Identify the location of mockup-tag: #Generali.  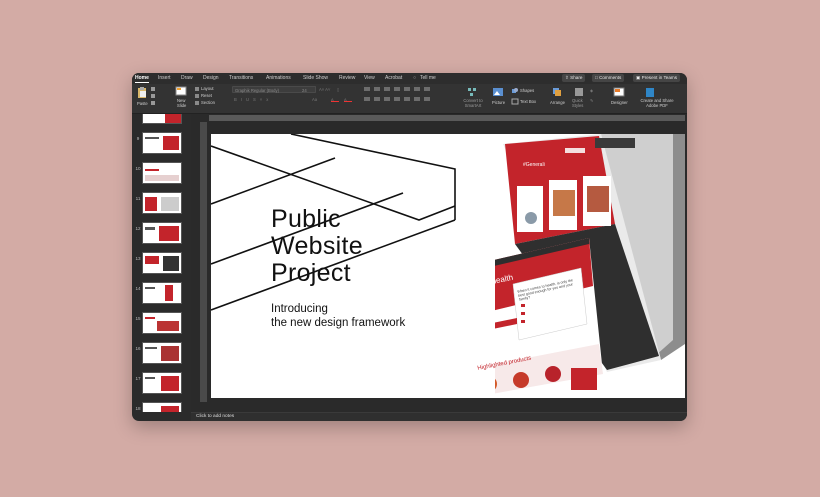
(534, 165).